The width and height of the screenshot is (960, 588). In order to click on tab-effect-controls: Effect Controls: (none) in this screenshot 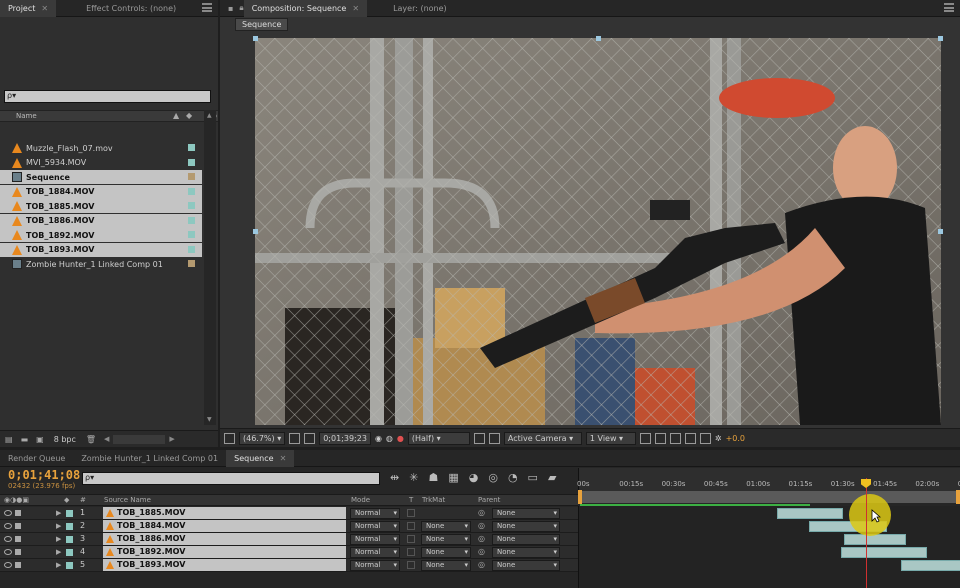, I will do `click(120, 8)`.